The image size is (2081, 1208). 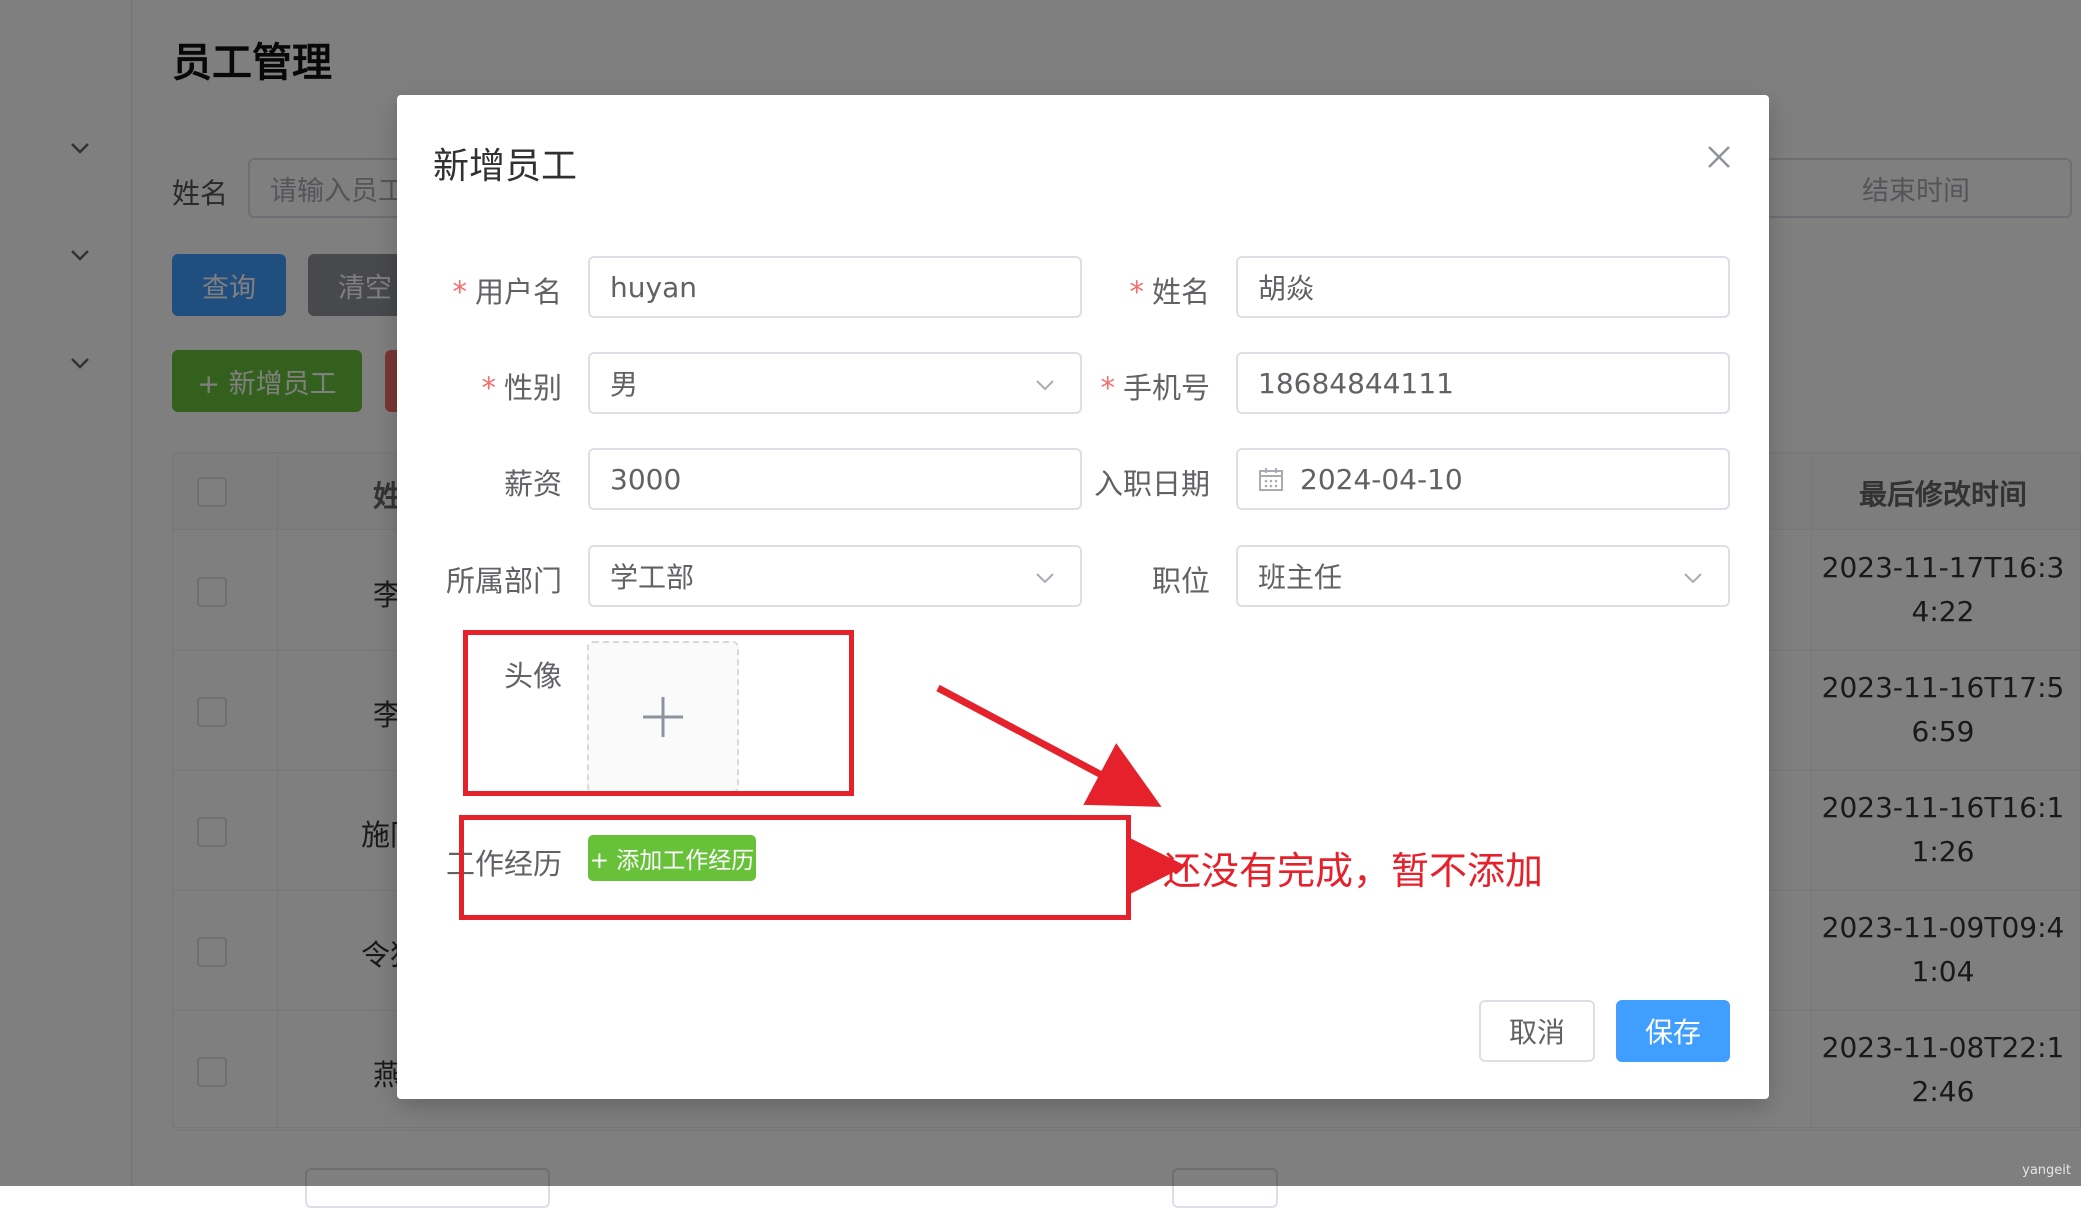 I want to click on annotation-arrows, so click(x=1061, y=790).